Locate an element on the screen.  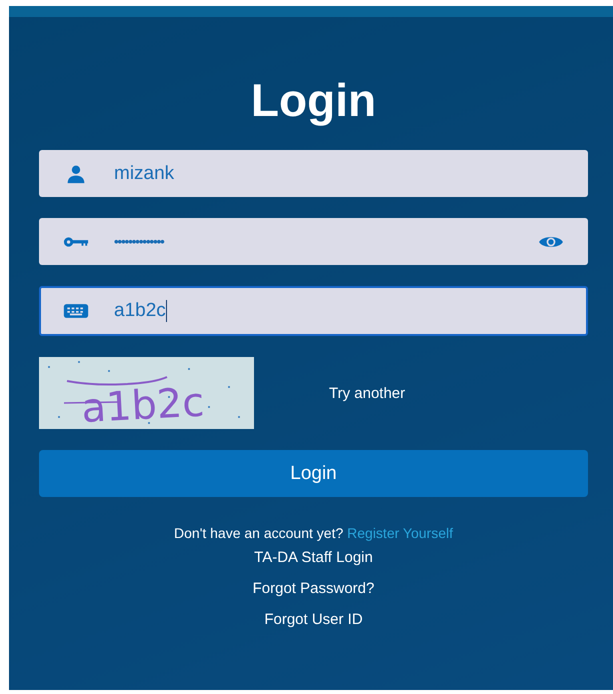
field-value: a1b2c is located at coordinates (140, 311).